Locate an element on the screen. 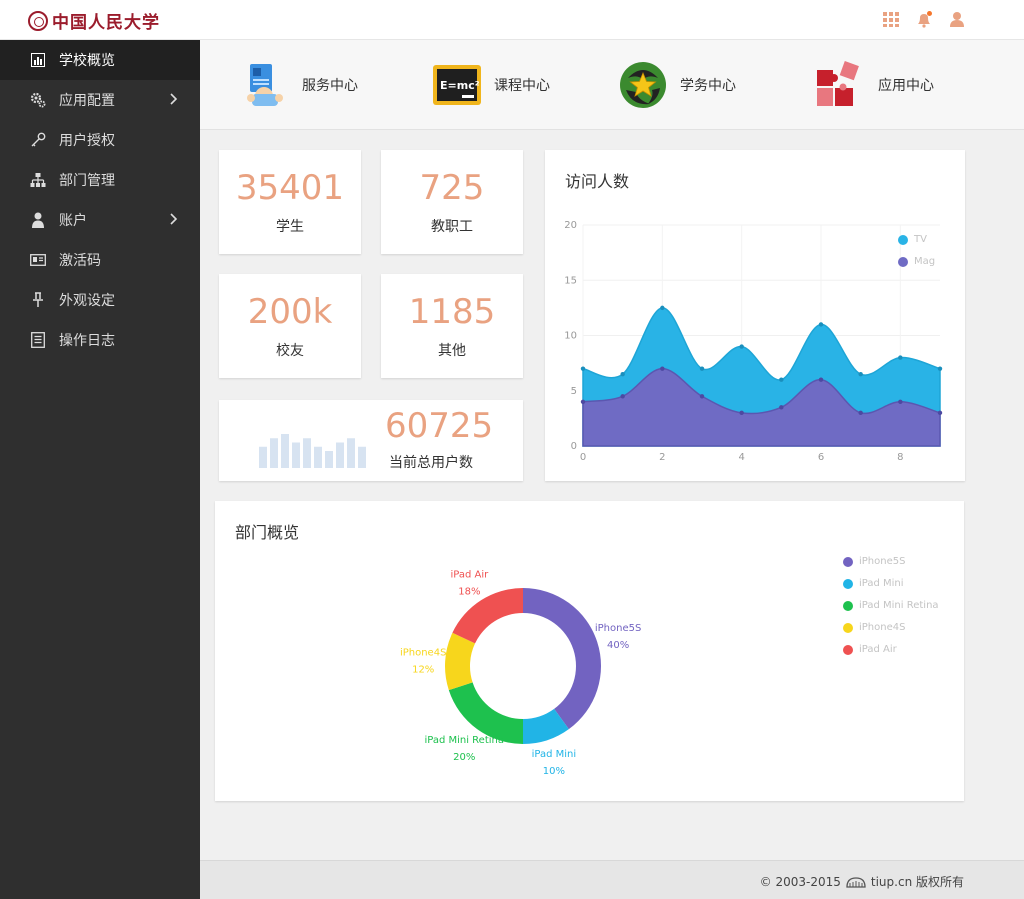  slice-name-label: iPad Air is located at coordinates (470, 575).